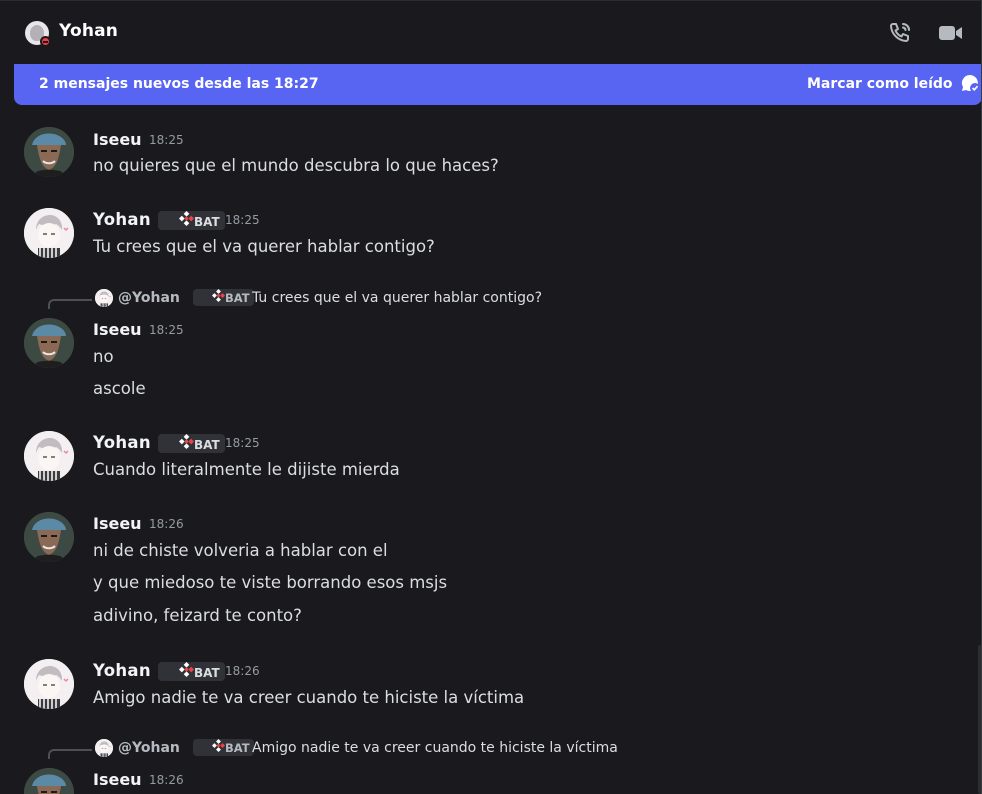  Describe the element at coordinates (88, 31) in the screenshot. I see `dm-title: Yohan` at that location.